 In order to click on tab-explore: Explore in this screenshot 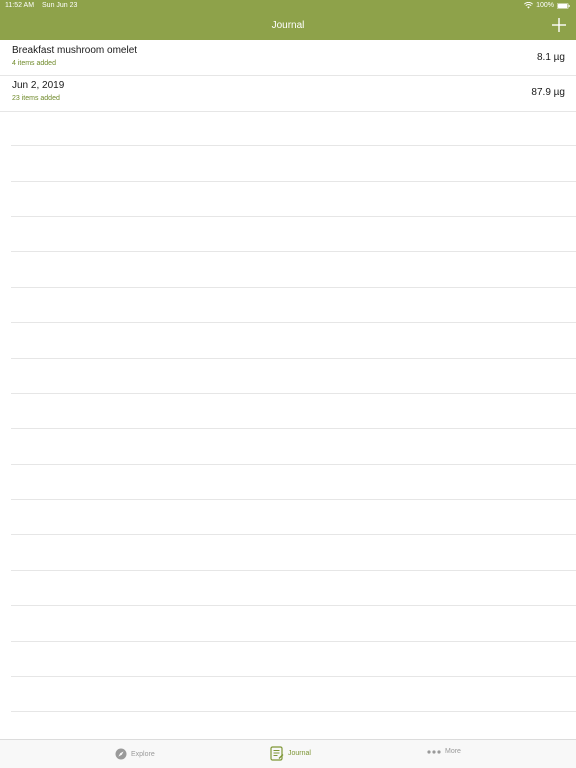, I will do `click(135, 754)`.